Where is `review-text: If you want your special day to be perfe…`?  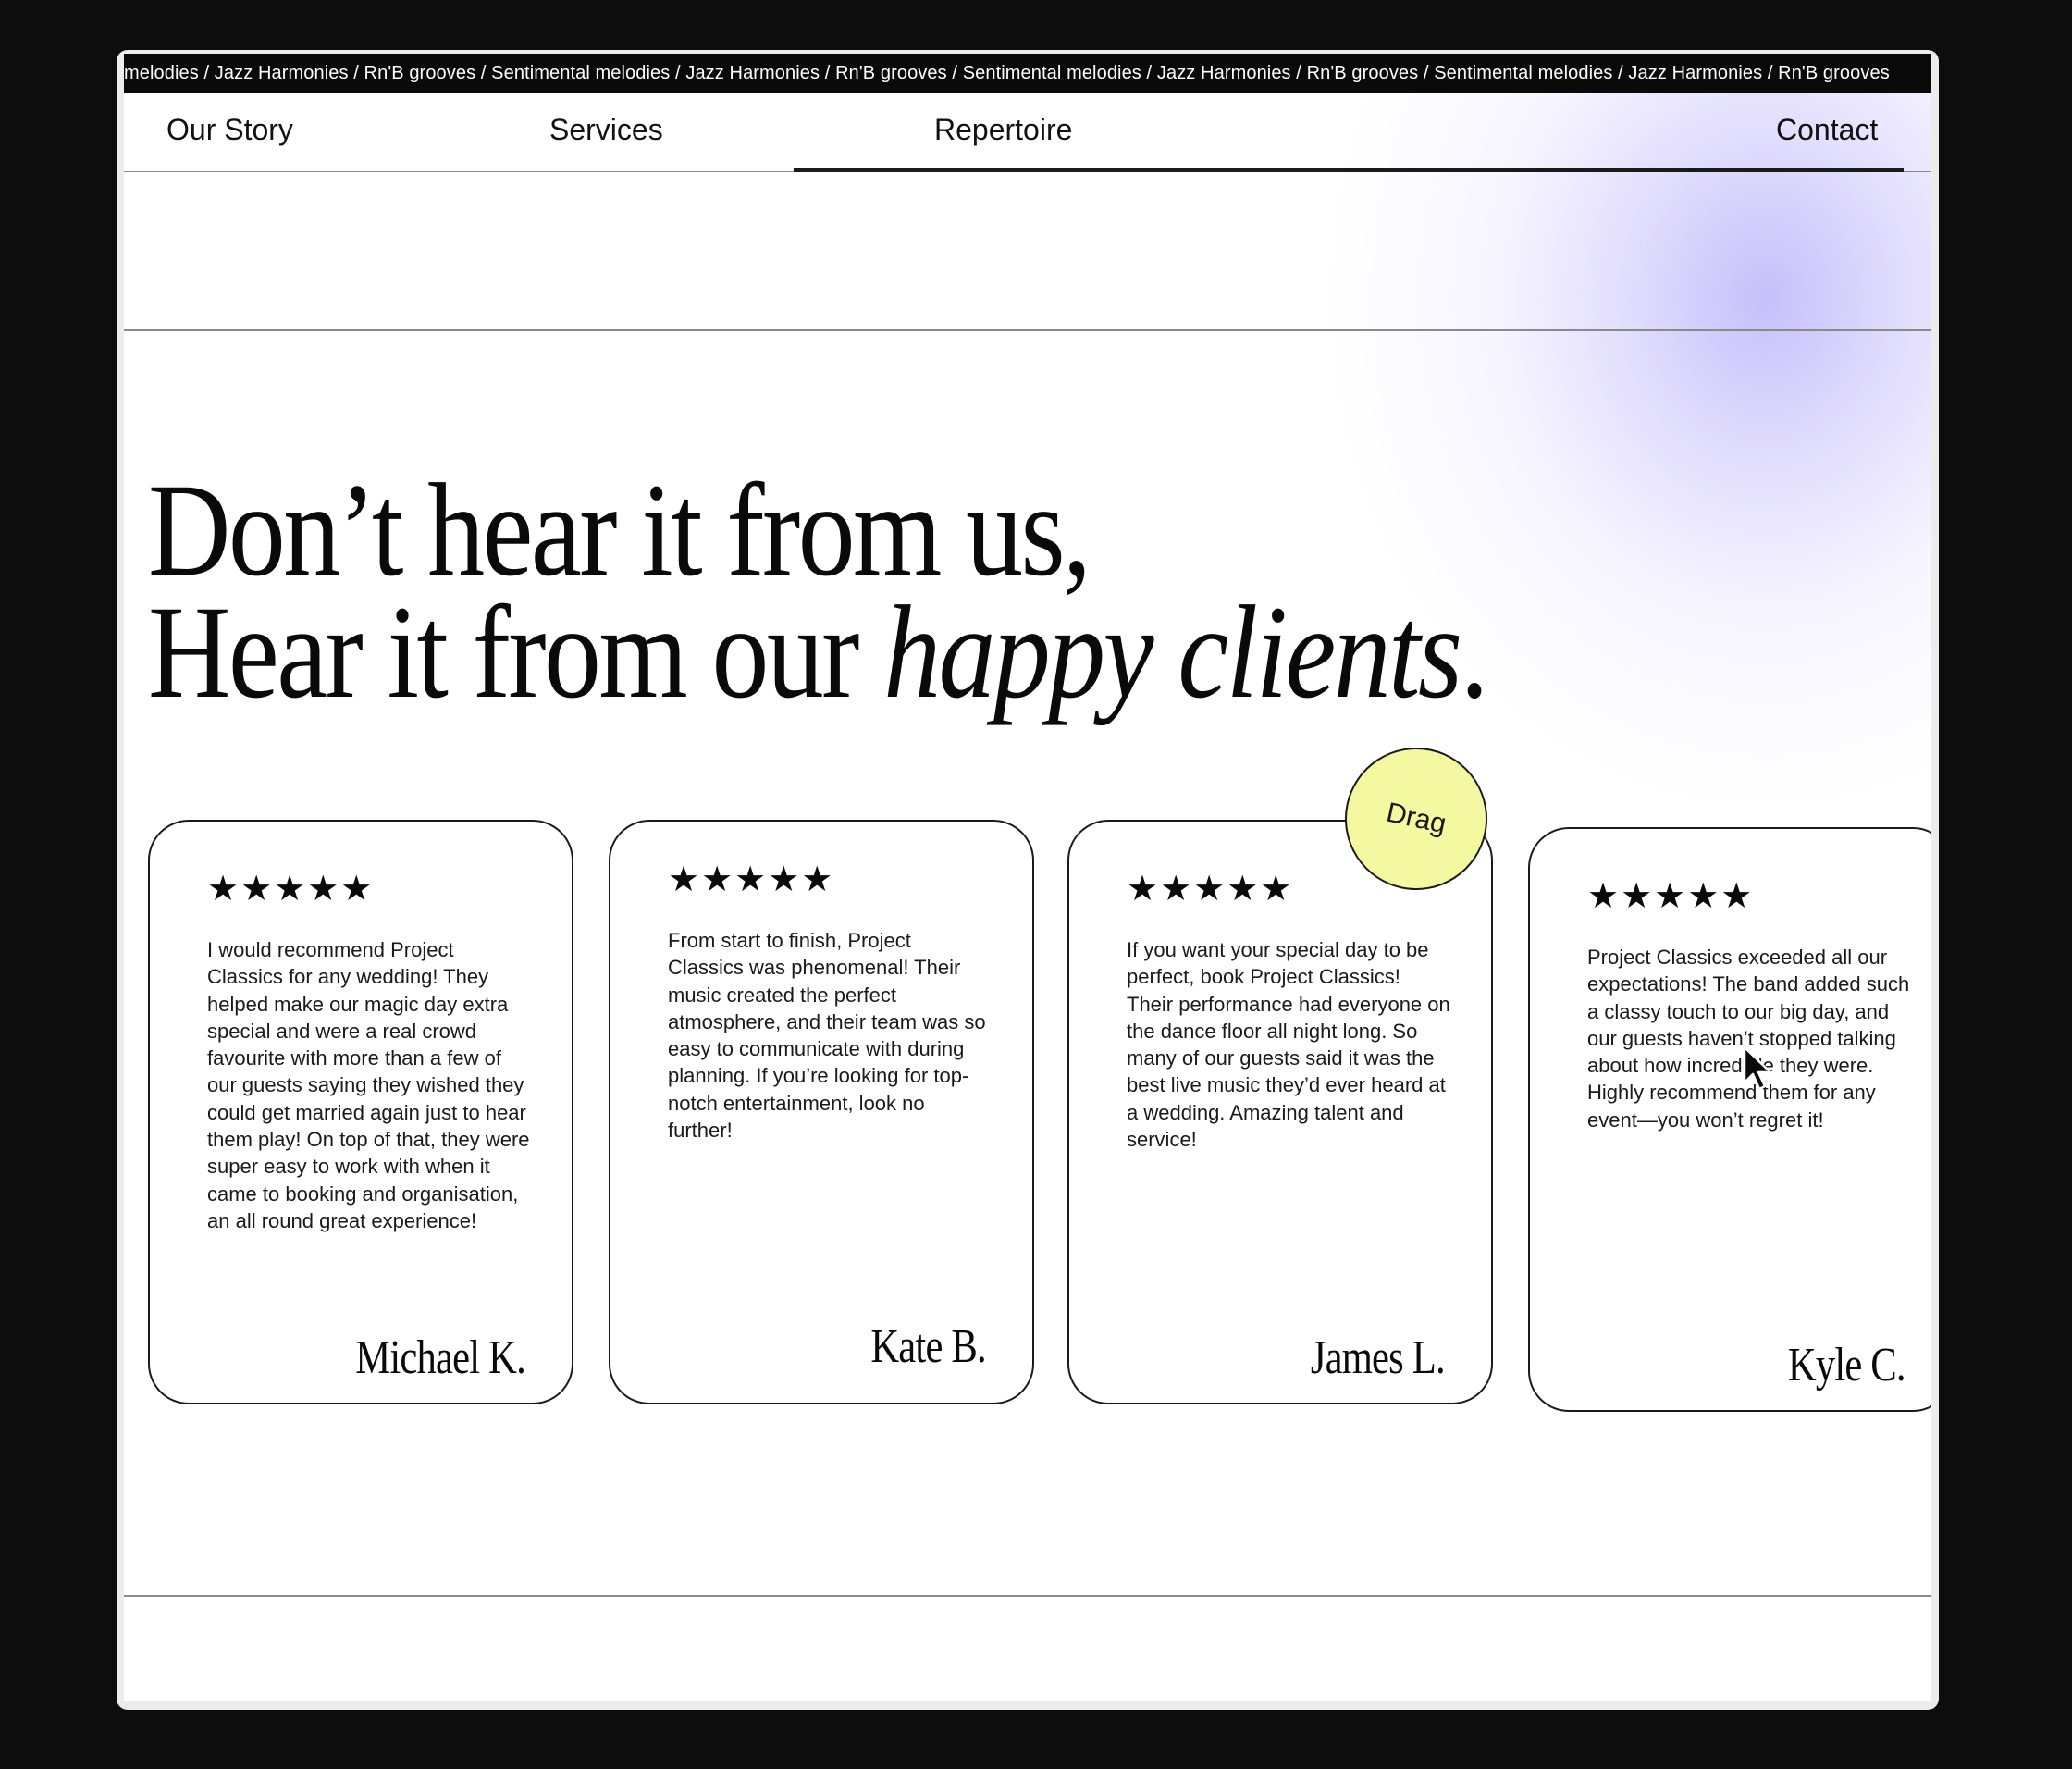 review-text: If you want your special day to be perfe… is located at coordinates (1289, 1045).